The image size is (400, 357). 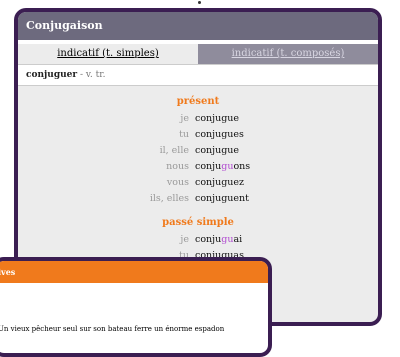 What do you see at coordinates (238, 239) in the screenshot?
I see `verb-form-tail: ai` at bounding box center [238, 239].